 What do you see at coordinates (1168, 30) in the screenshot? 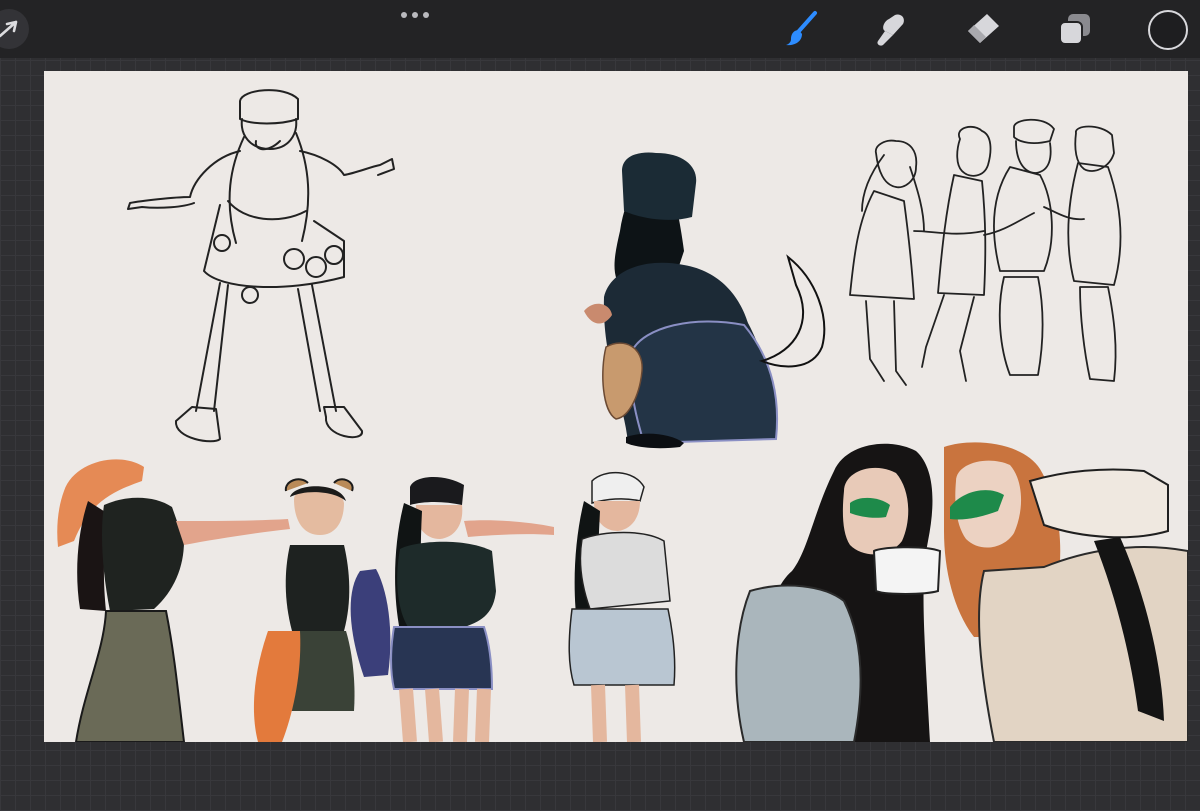
I see `color-swatch` at bounding box center [1168, 30].